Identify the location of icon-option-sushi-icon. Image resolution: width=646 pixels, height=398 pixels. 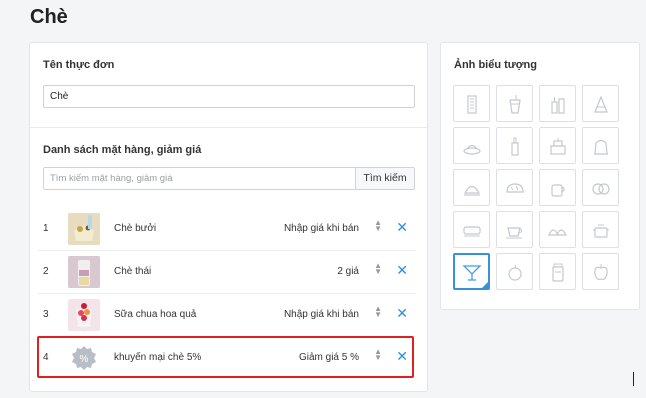
(471, 229).